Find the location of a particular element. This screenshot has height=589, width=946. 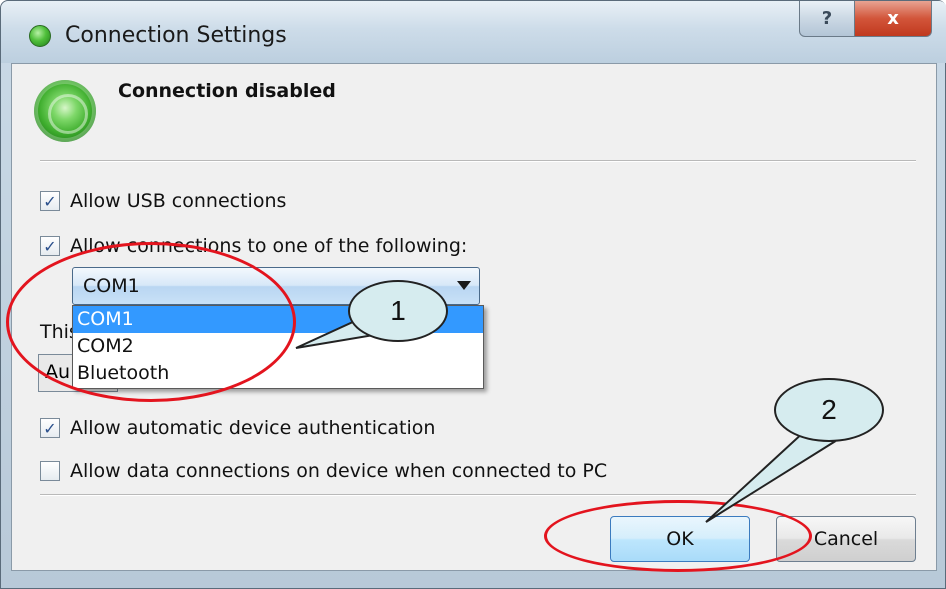

separator-bottom is located at coordinates (478, 495).